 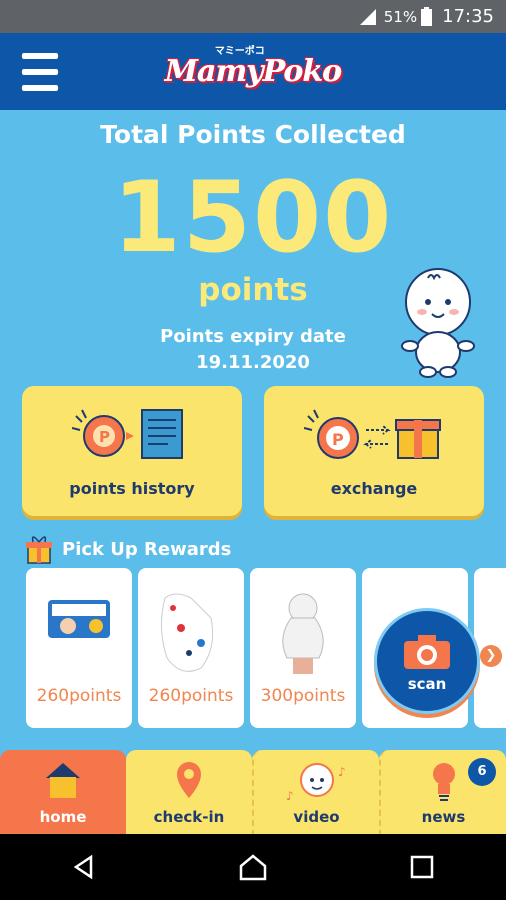 I want to click on top-bar: マミーポコ MamyPoko, so click(x=253, y=71).